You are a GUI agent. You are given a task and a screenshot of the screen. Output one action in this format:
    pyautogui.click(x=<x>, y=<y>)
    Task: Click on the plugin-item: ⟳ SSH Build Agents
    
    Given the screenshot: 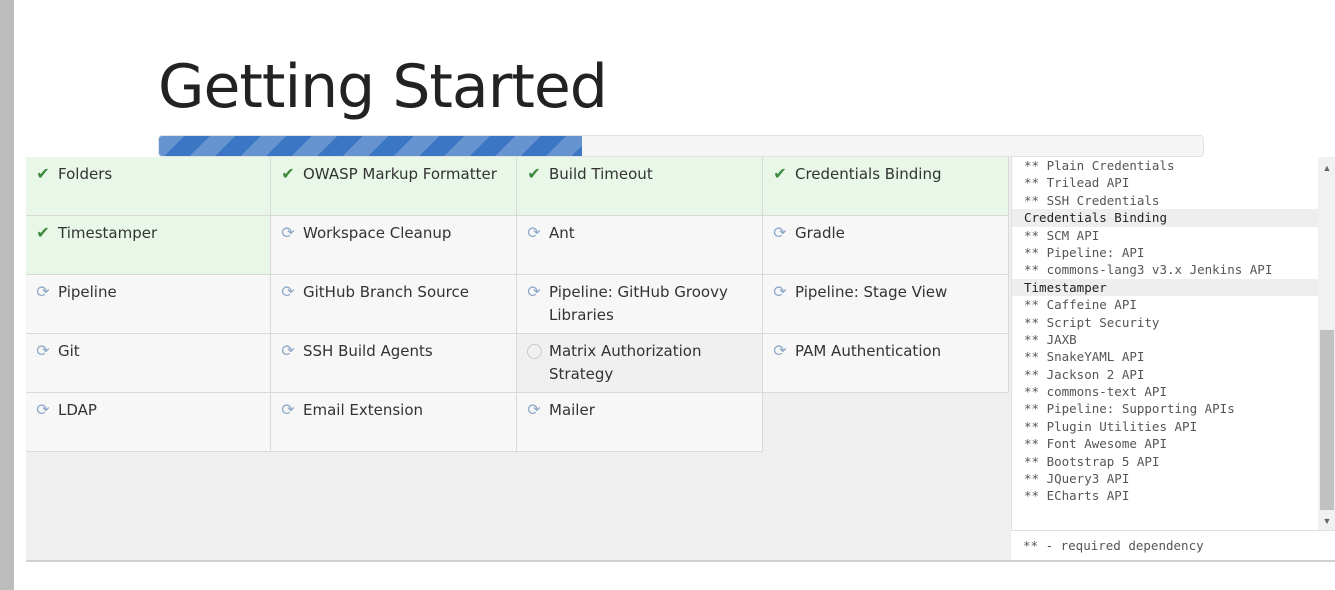 What is the action you would take?
    pyautogui.click(x=394, y=363)
    